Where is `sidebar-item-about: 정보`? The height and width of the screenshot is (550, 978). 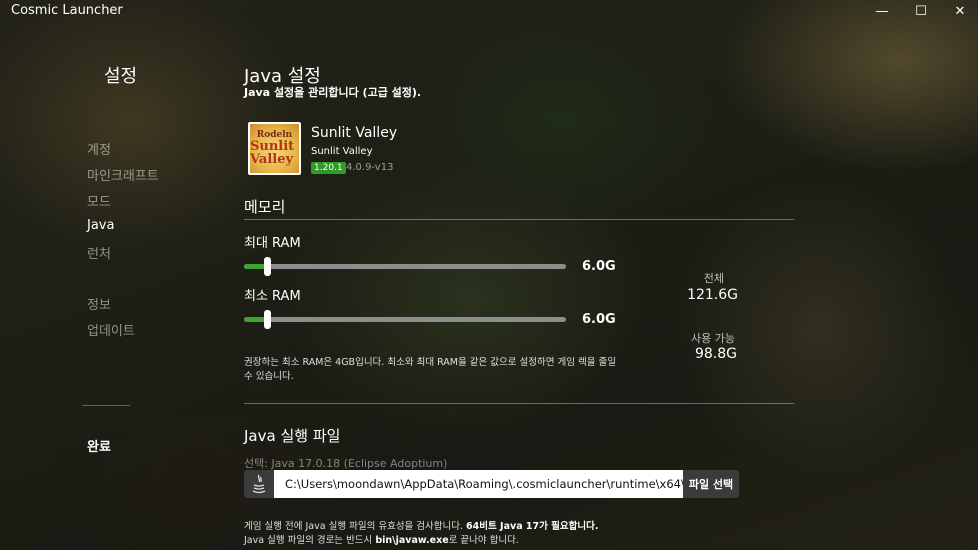 sidebar-item-about: 정보 is located at coordinates (99, 303).